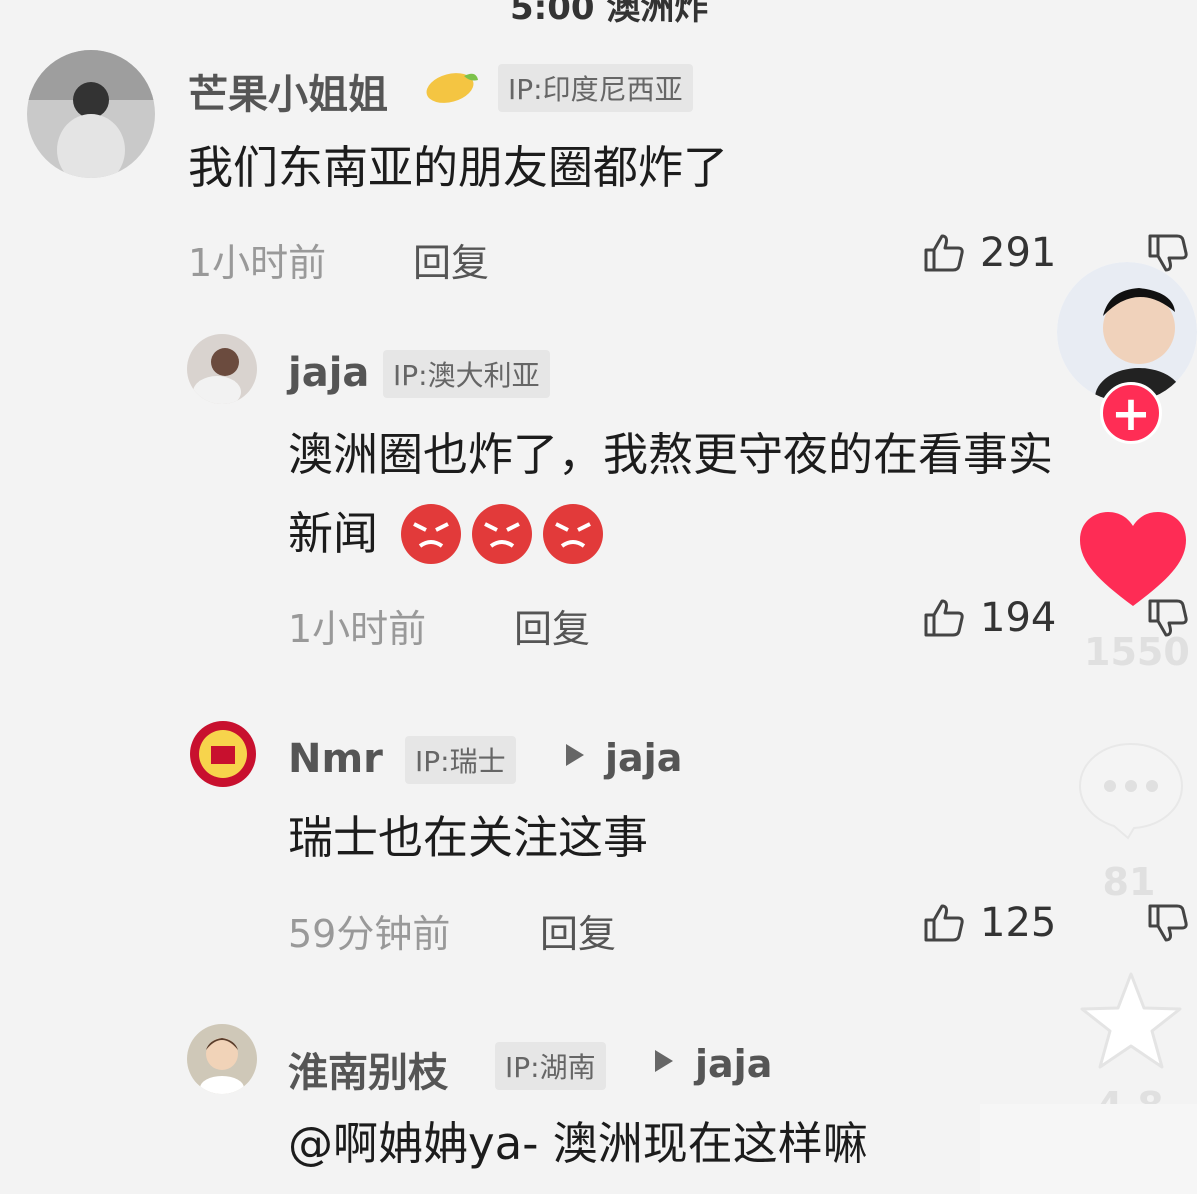 The width and height of the screenshot is (1197, 1194). Describe the element at coordinates (595, 88) in the screenshot. I see `ip-location: IP:印度尼西亚` at that location.